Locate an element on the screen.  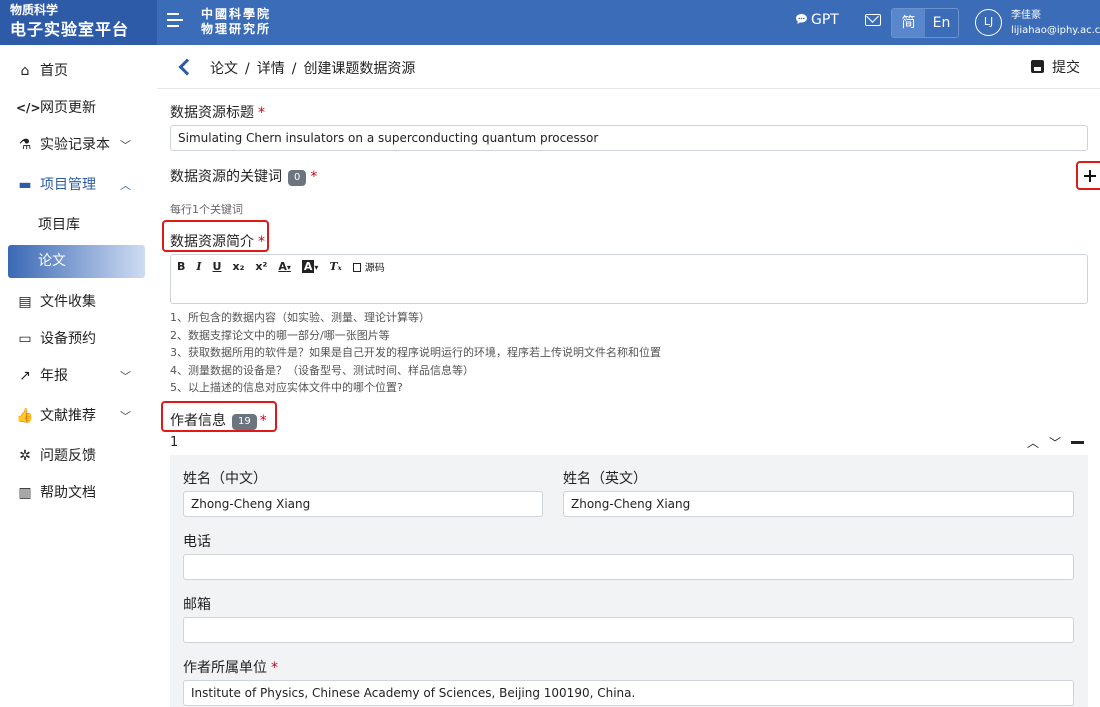
guidance-line: 5、以上描述的信息对应实体文件中的哪个位置? is located at coordinates (286, 388).